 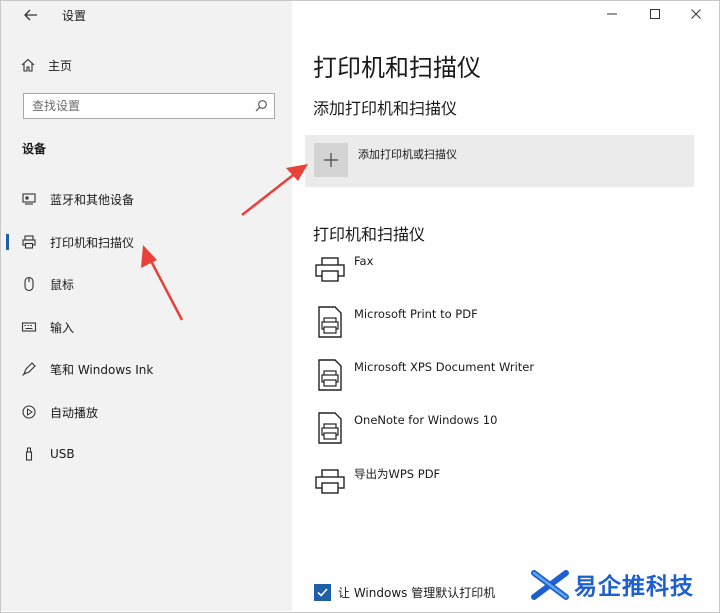 I want to click on minimize-icon, so click(x=612, y=14).